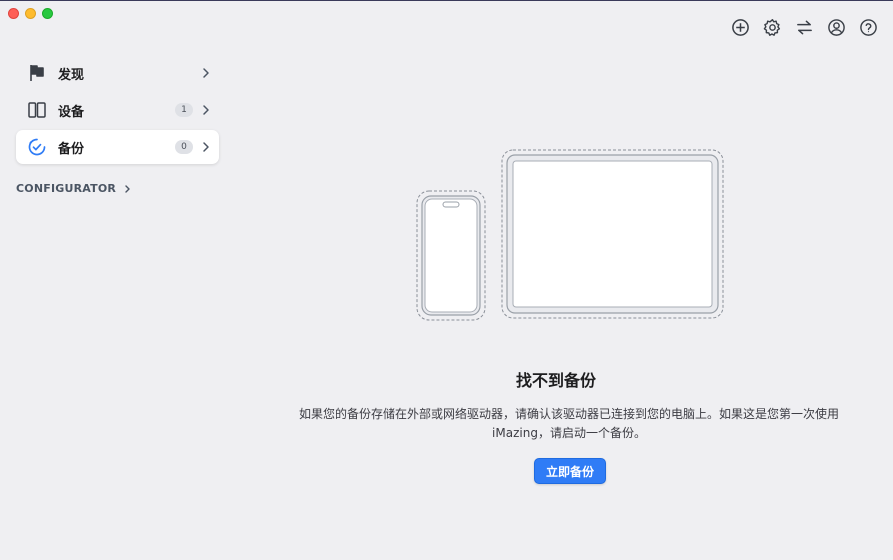 The image size is (893, 560). I want to click on backup-now-button: 立即备份, so click(570, 471).